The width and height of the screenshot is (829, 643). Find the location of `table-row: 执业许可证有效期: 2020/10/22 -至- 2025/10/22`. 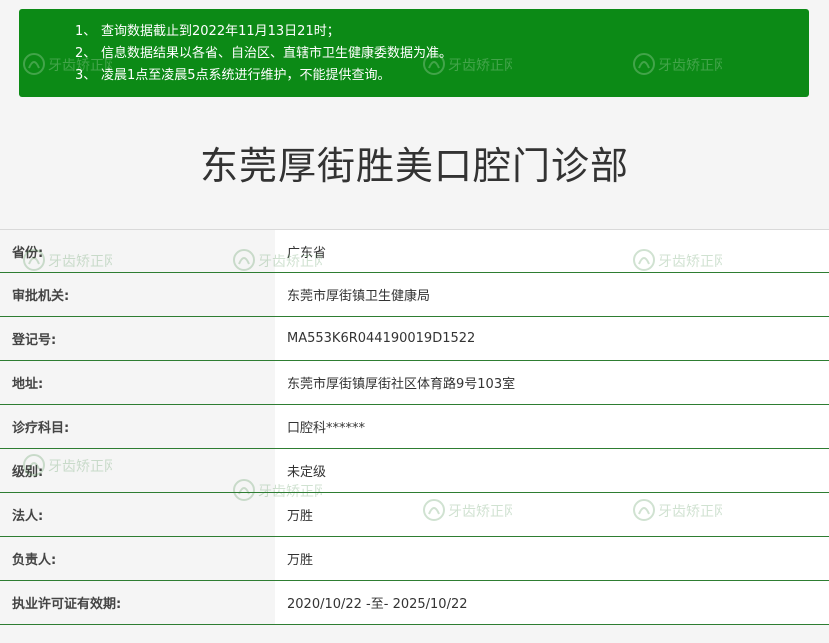

table-row: 执业许可证有效期: 2020/10/22 -至- 2025/10/22 is located at coordinates (414, 603).